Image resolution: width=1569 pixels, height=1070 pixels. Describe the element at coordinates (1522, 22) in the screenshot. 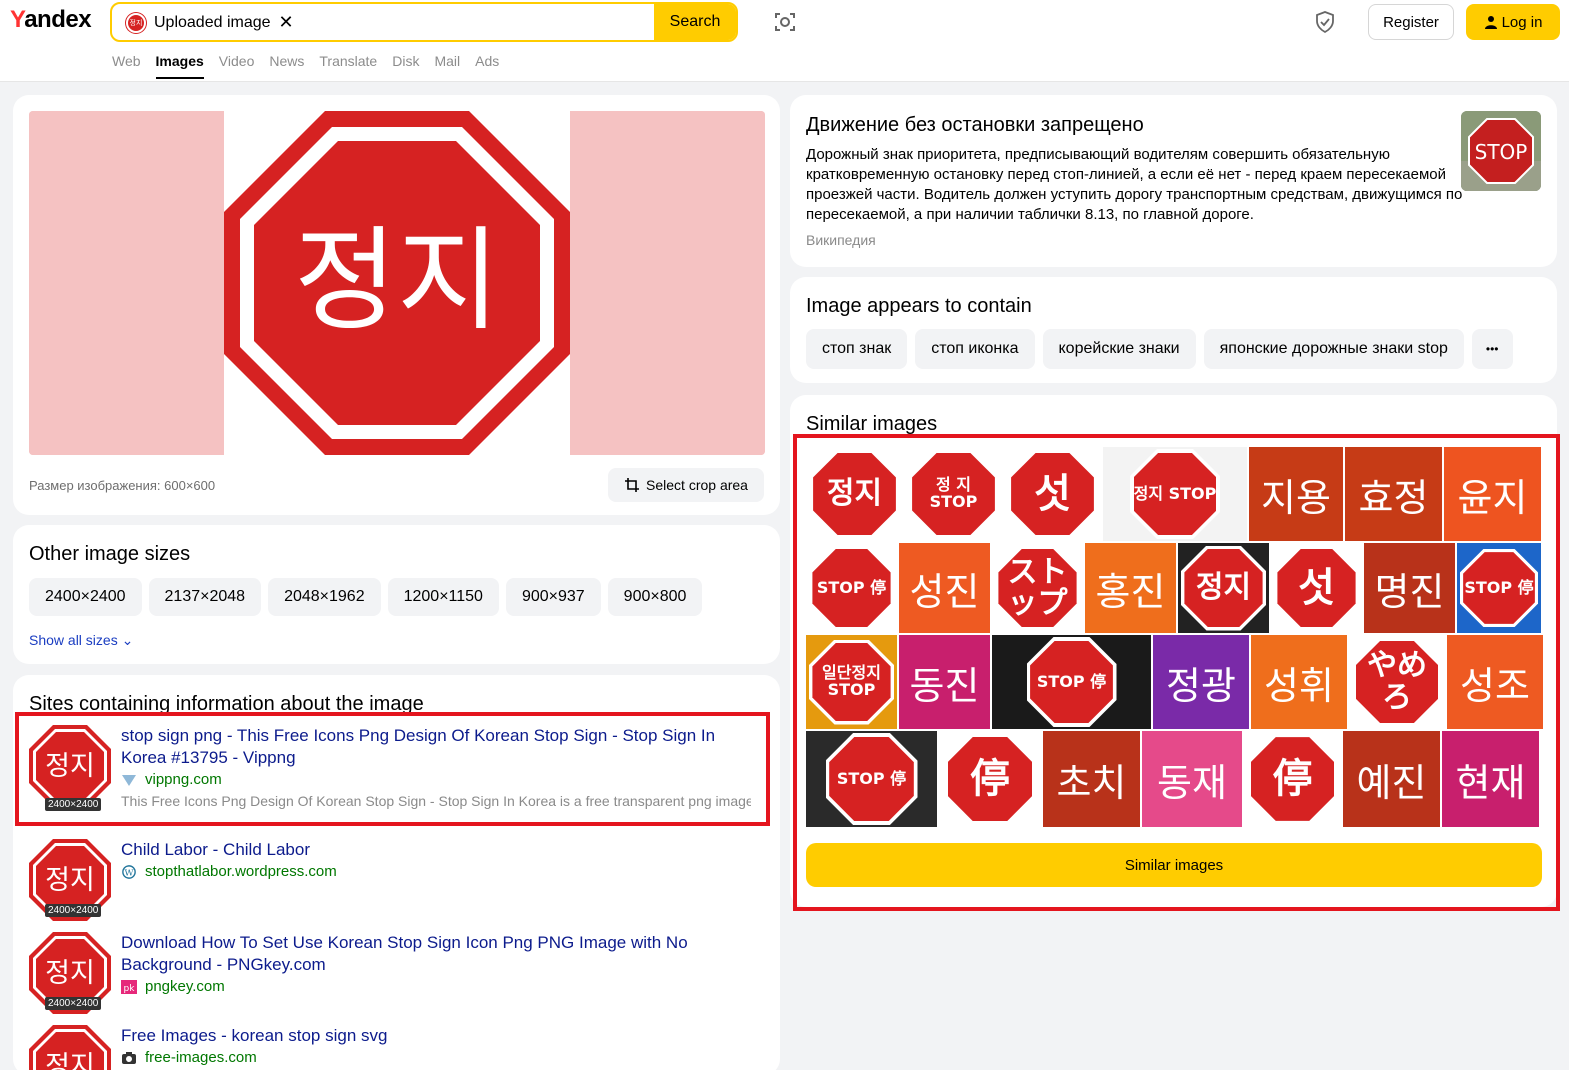

I see `login-label: Log in` at that location.